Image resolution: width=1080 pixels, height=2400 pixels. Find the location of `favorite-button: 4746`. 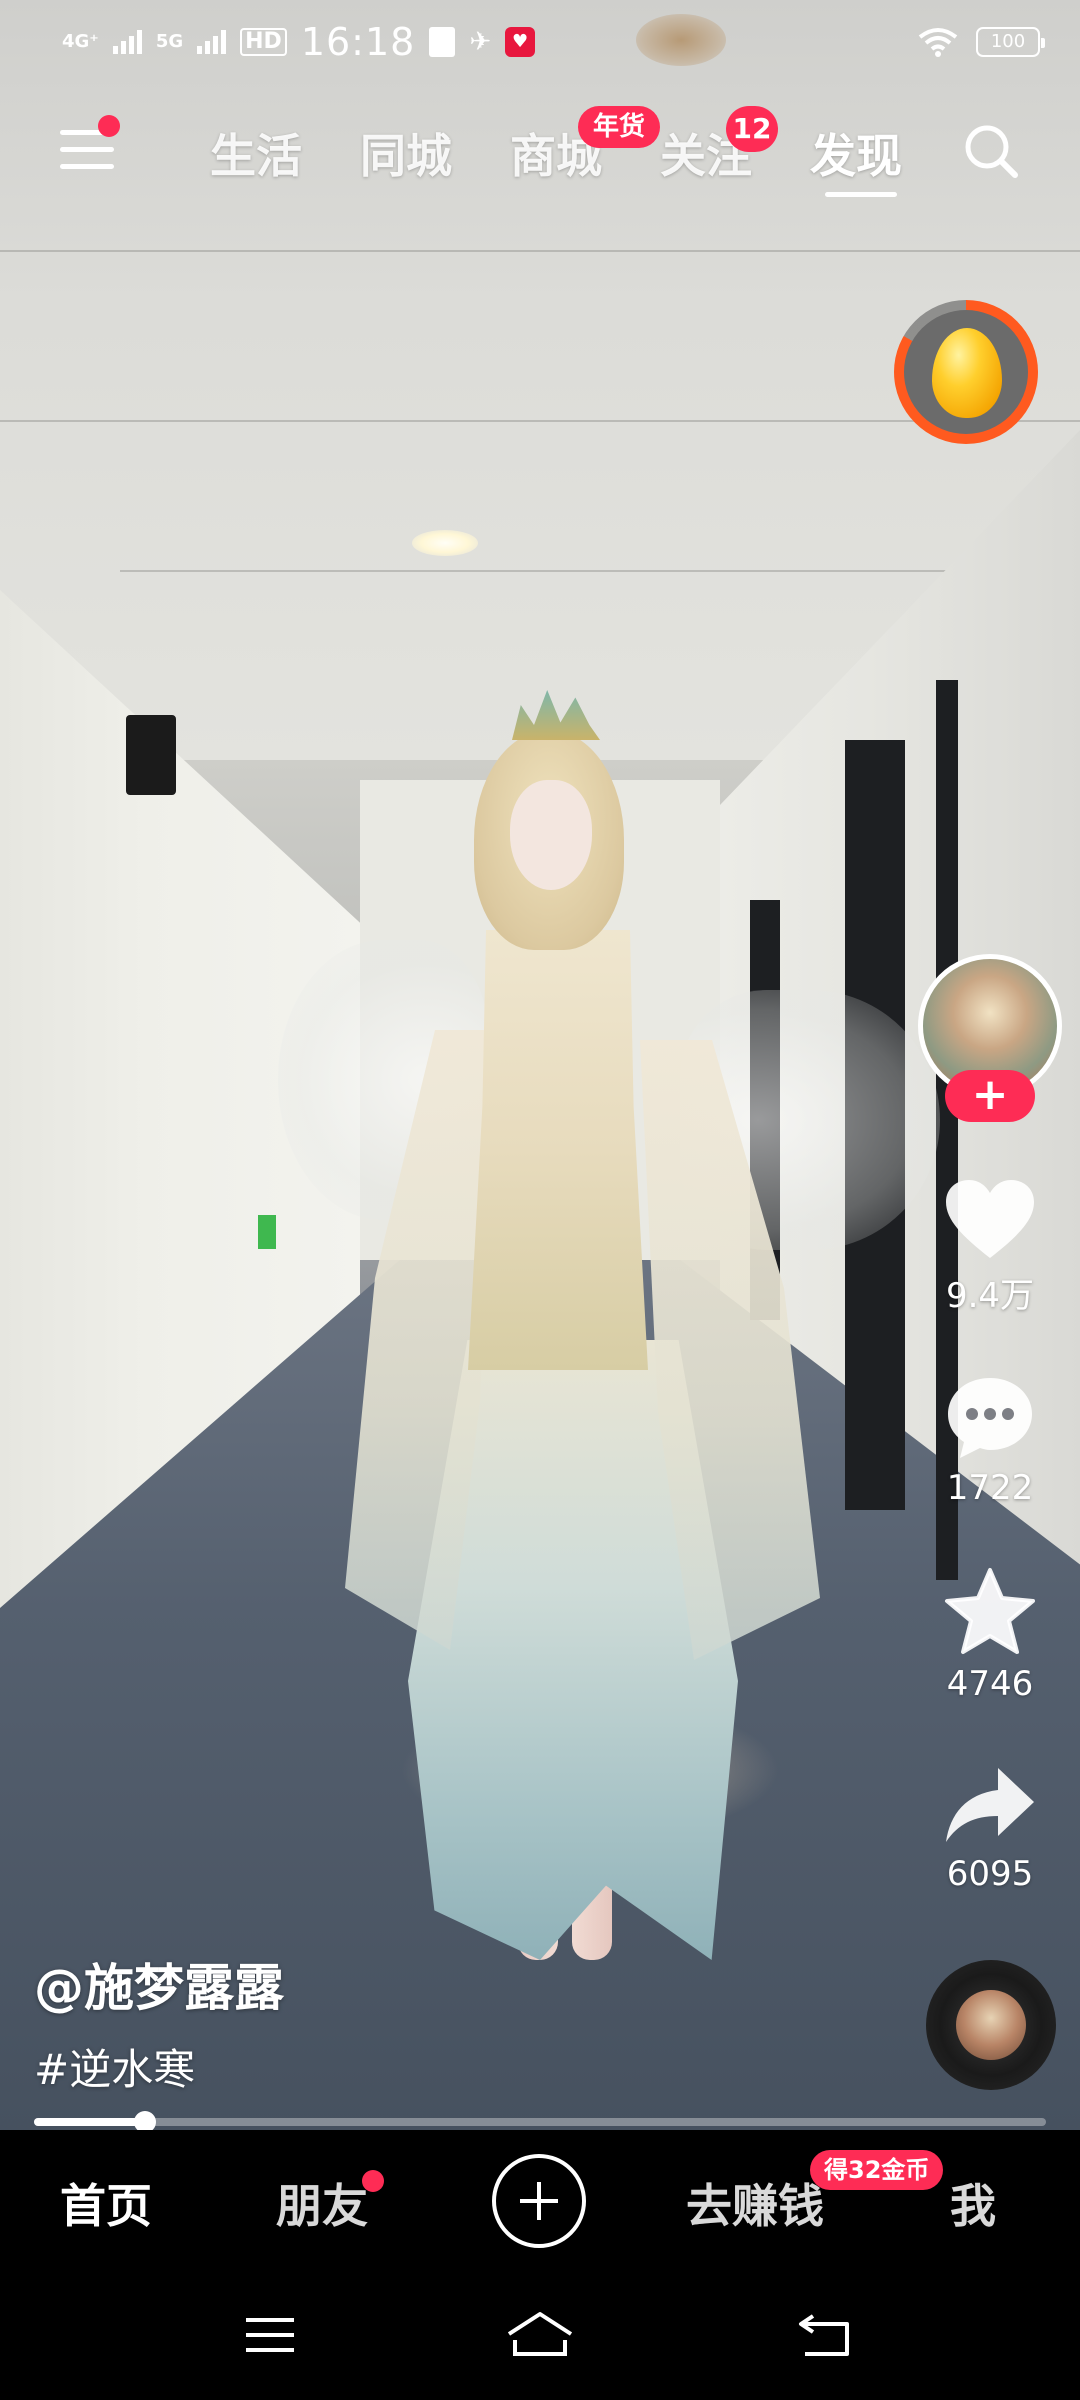

favorite-button: 4746 is located at coordinates (990, 1635).